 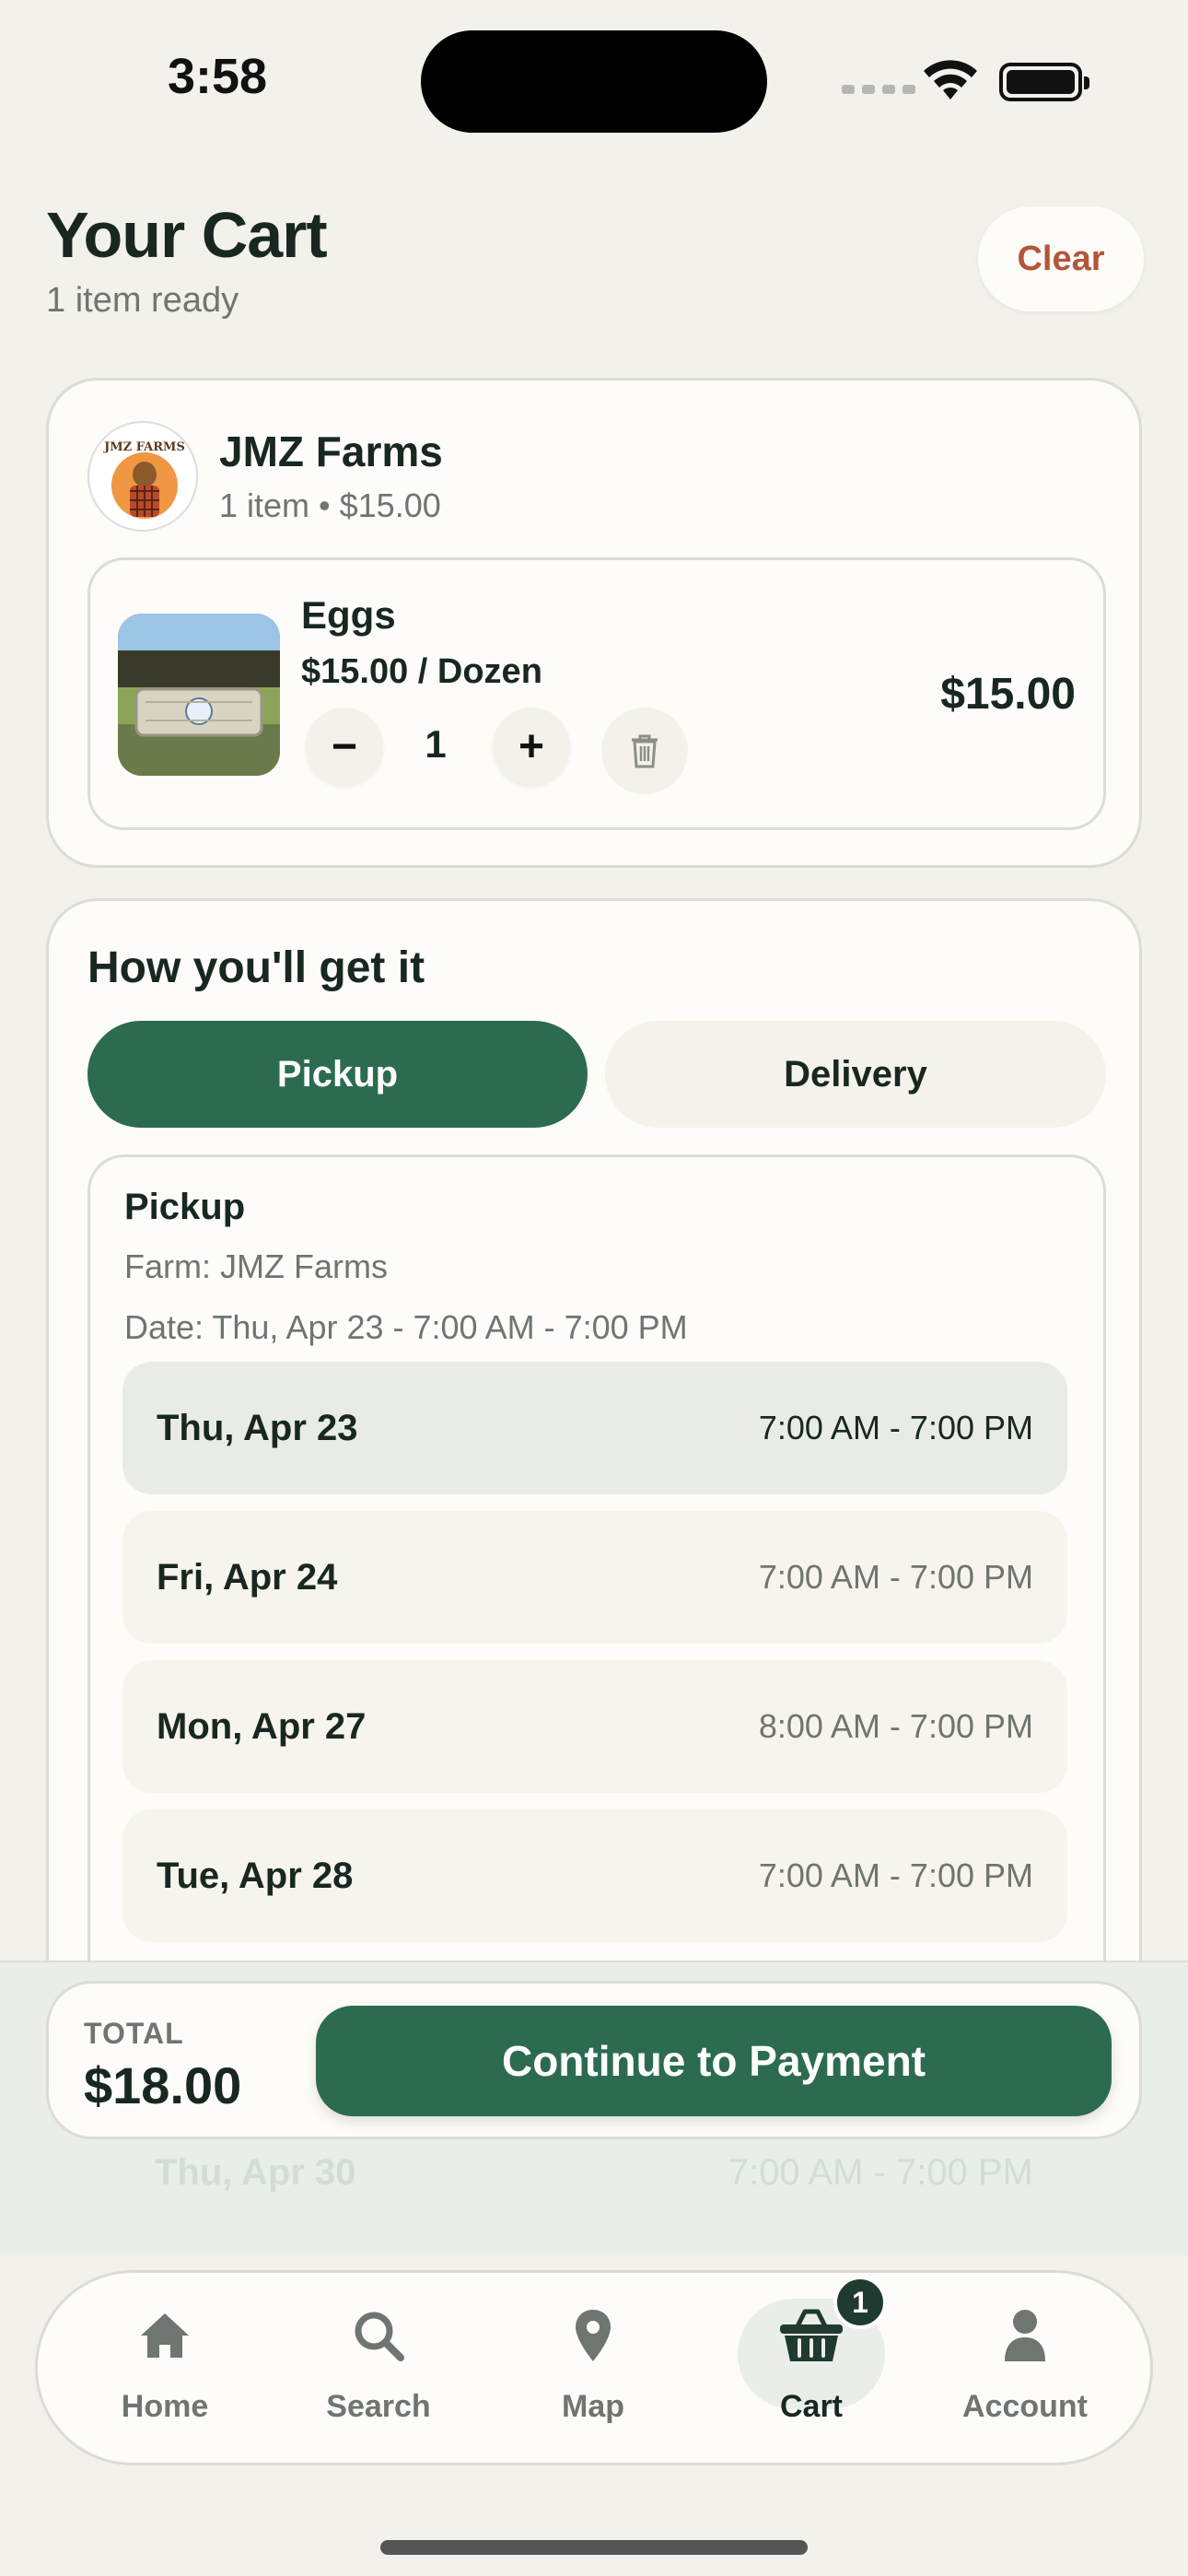 What do you see at coordinates (256, 1266) in the screenshot?
I see `pickup-farm: Farm: JMZ Farms` at bounding box center [256, 1266].